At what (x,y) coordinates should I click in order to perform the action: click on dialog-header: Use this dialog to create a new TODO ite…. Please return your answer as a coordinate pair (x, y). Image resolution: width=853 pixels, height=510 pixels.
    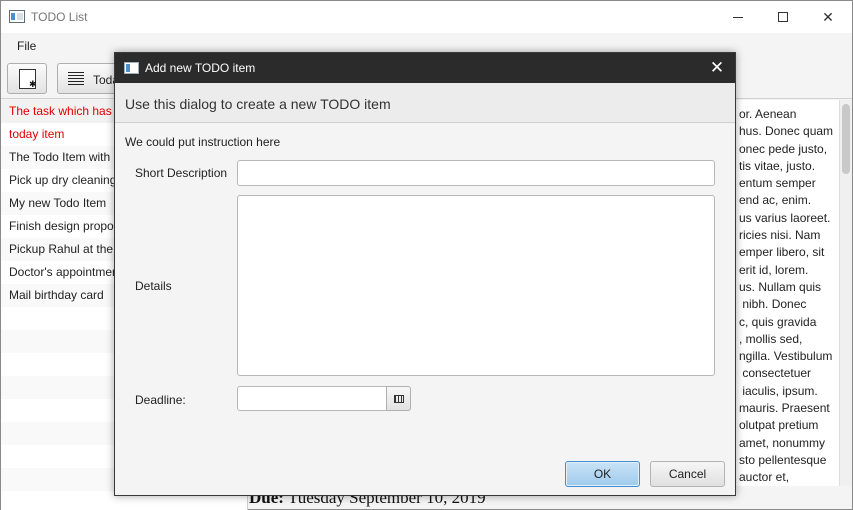
    Looking at the image, I should click on (425, 103).